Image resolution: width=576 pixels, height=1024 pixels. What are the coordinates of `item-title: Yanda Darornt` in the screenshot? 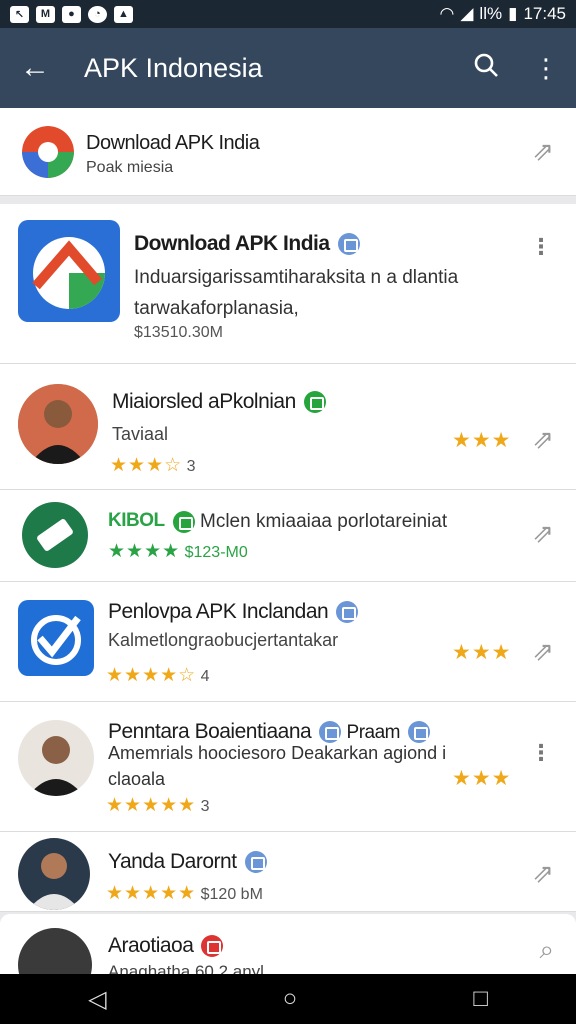 It's located at (187, 862).